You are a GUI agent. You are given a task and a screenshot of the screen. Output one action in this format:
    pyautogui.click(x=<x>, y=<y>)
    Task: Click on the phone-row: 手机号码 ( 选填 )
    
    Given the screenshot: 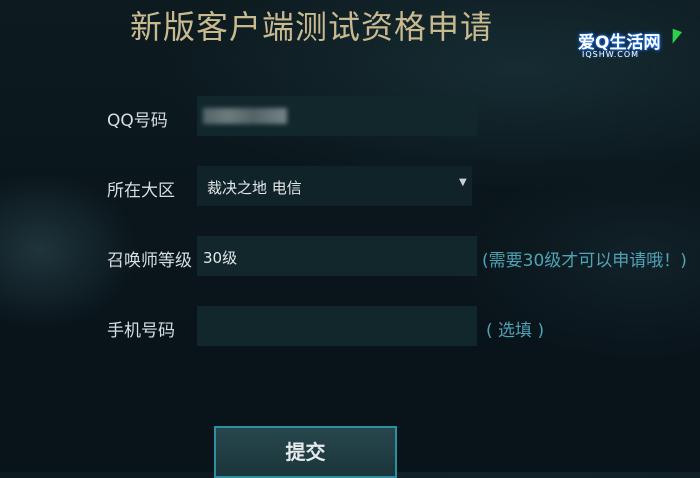 What is the action you would take?
    pyautogui.click(x=350, y=326)
    